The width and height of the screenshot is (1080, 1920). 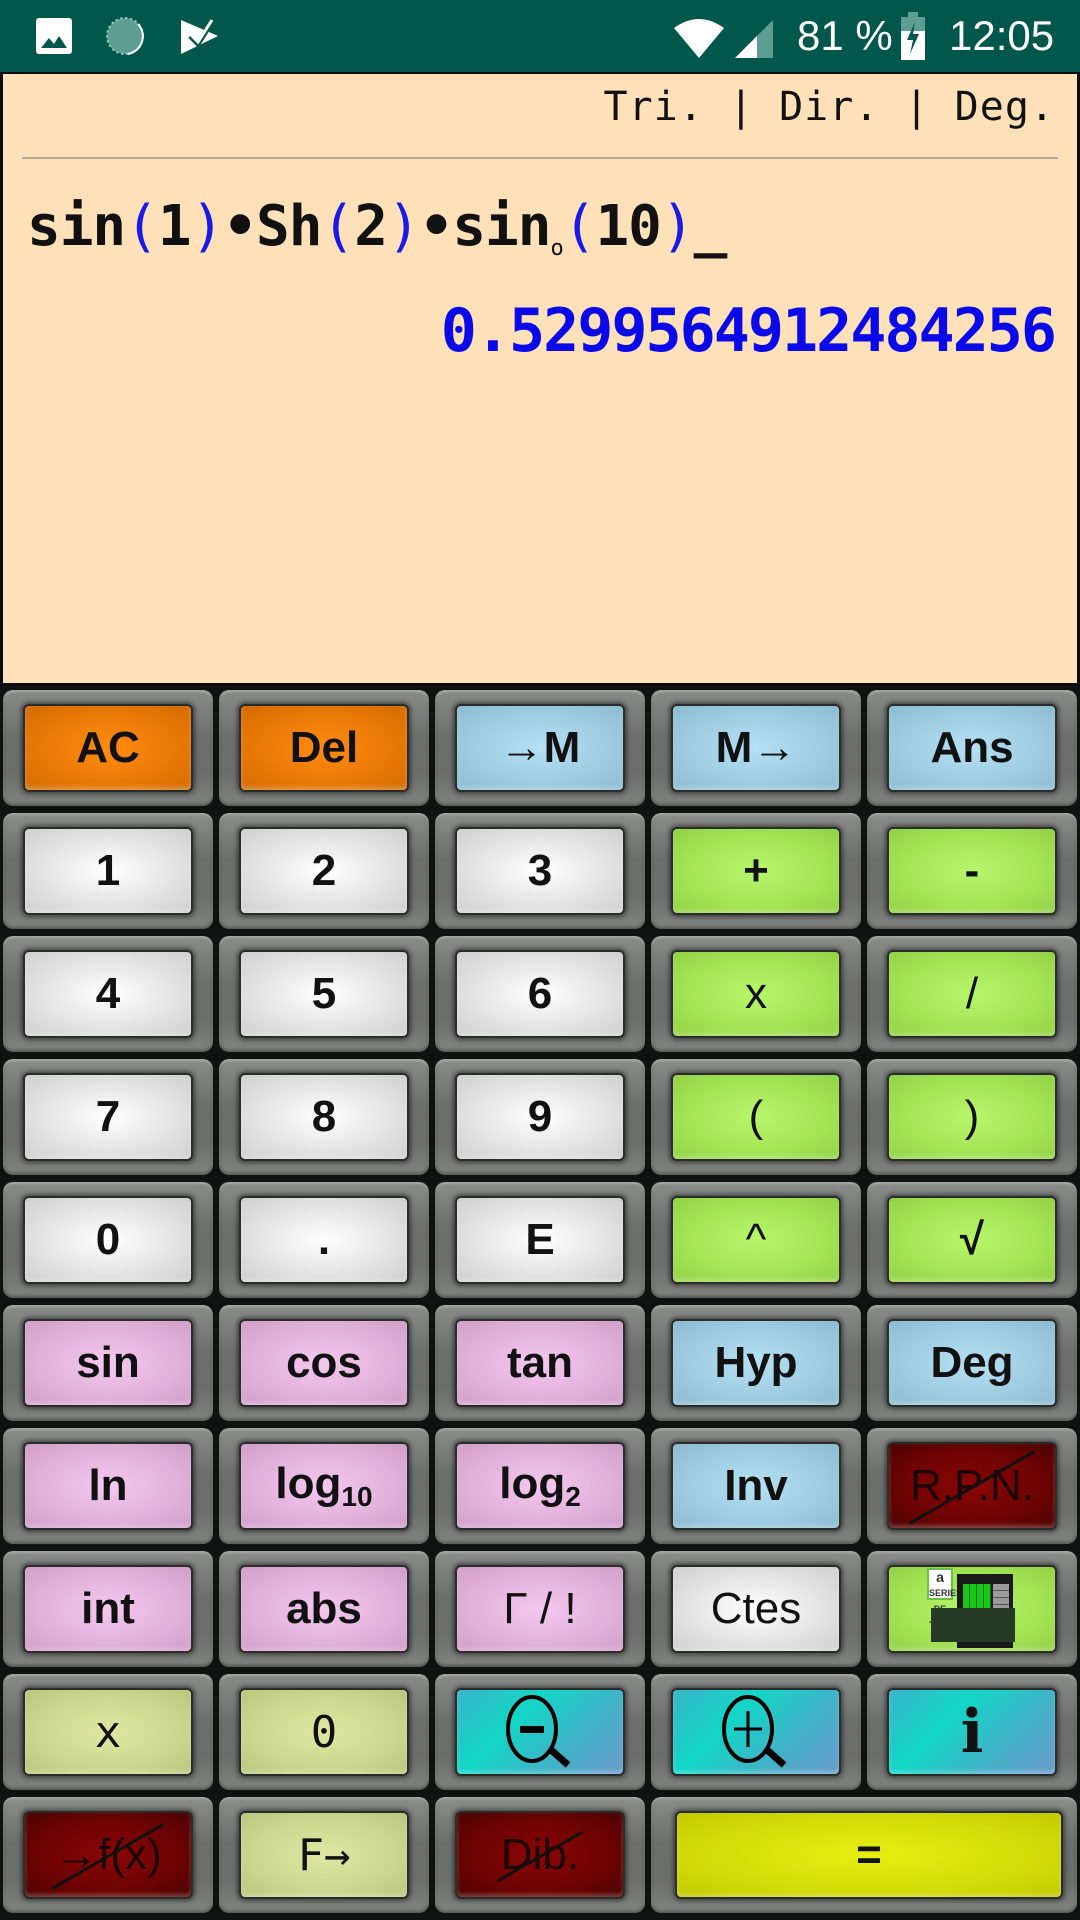 I want to click on sin-button: sin, so click(x=108, y=1363).